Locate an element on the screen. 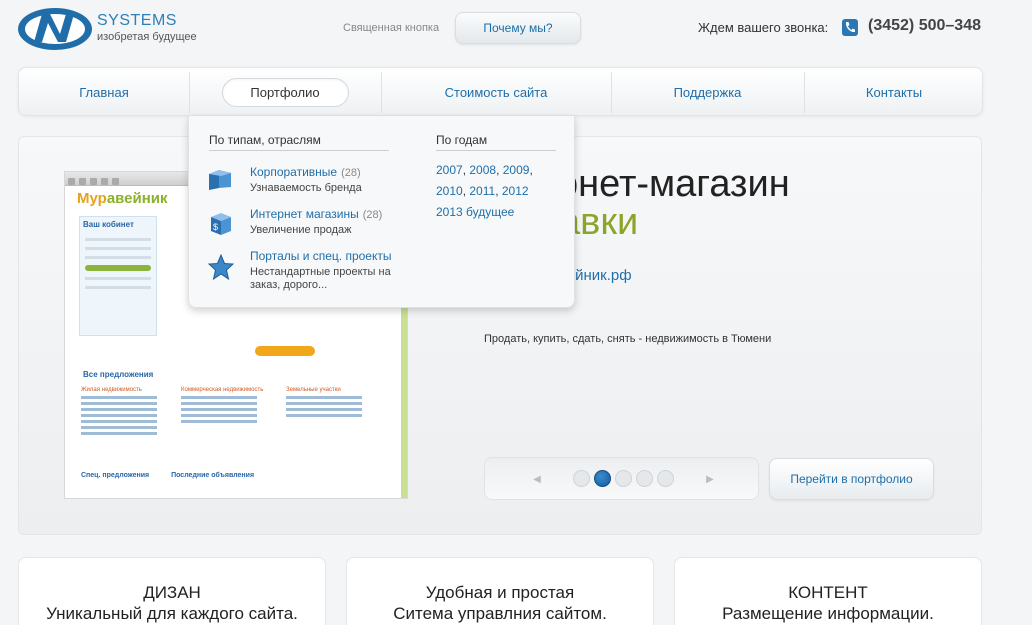 The height and width of the screenshot is (625, 1032). prev-arrow-icon: ◀ is located at coordinates (537, 479).